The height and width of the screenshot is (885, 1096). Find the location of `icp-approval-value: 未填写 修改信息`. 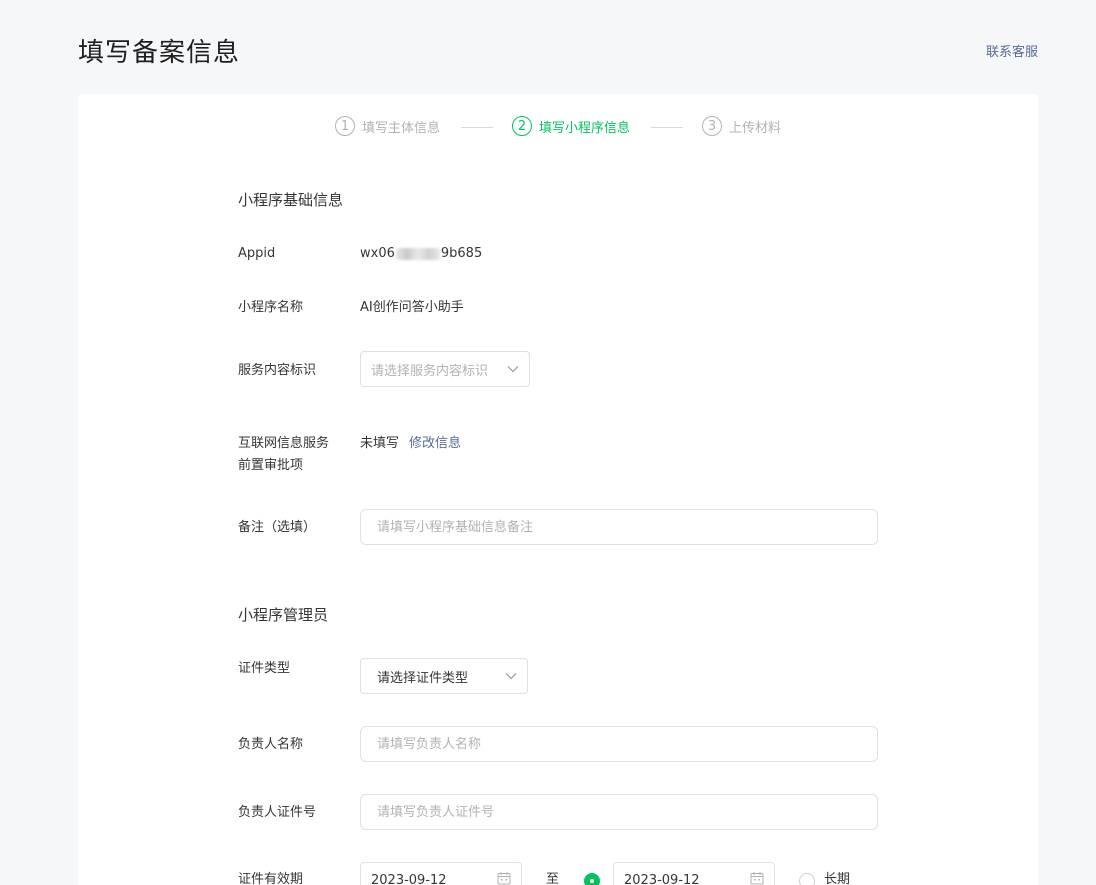

icp-approval-value: 未填写 修改信息 is located at coordinates (410, 444).